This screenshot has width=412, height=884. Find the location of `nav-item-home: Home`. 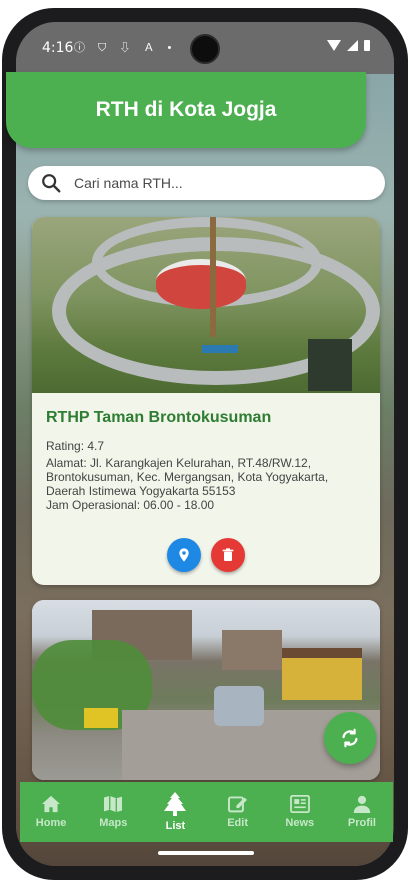

nav-item-home: Home is located at coordinates (51, 812).